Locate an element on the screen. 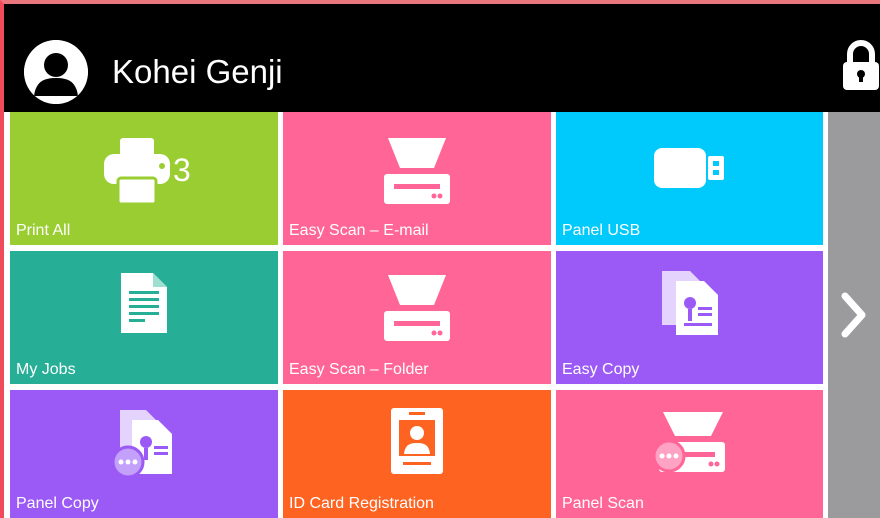  tile-panel-usb: Panel USB is located at coordinates (689, 178).